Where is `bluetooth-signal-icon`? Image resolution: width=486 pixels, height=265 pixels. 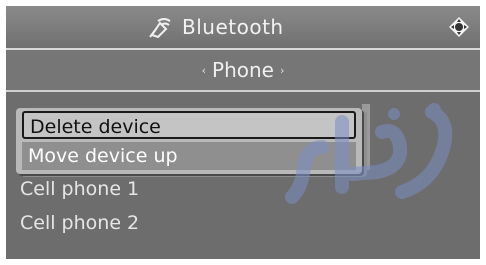
bluetooth-signal-icon is located at coordinates (160, 28).